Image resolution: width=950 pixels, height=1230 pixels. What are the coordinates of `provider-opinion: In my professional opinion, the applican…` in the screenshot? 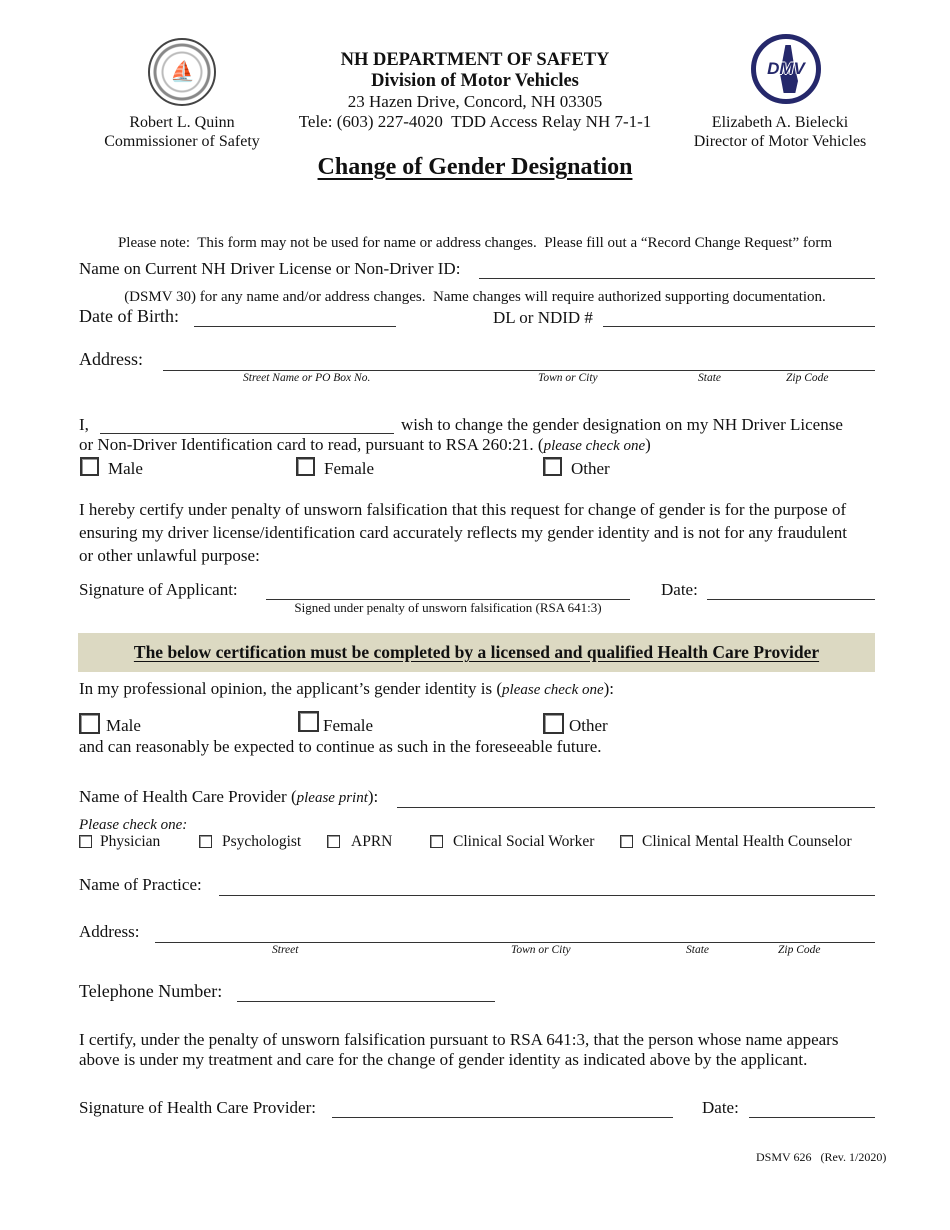 It's located at (346, 689).